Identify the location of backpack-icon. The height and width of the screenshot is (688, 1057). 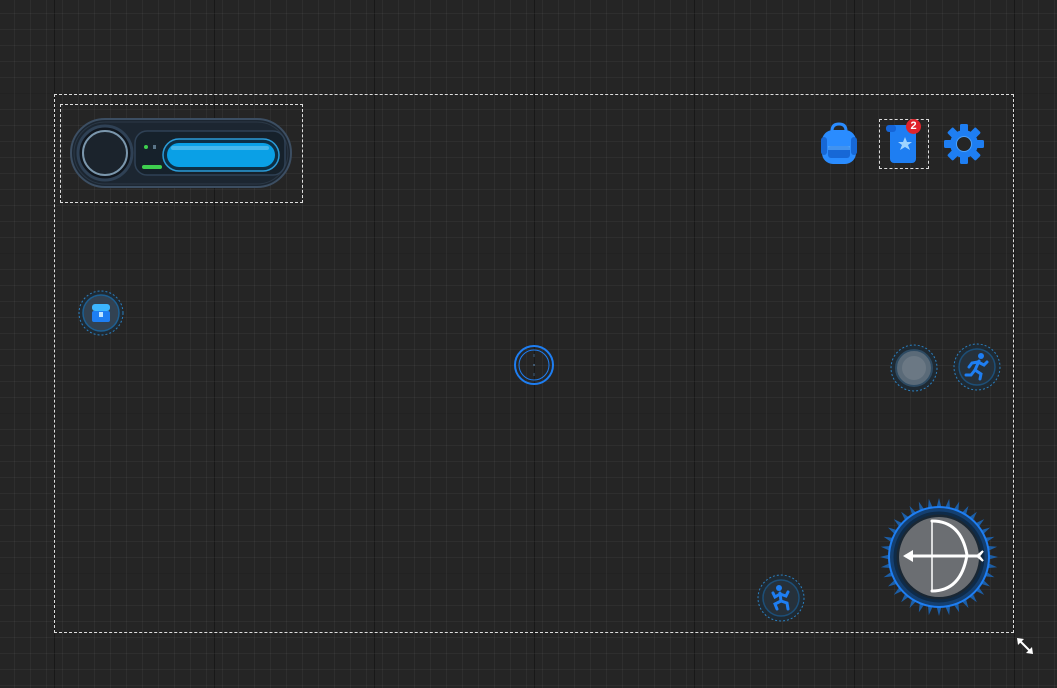
(839, 144).